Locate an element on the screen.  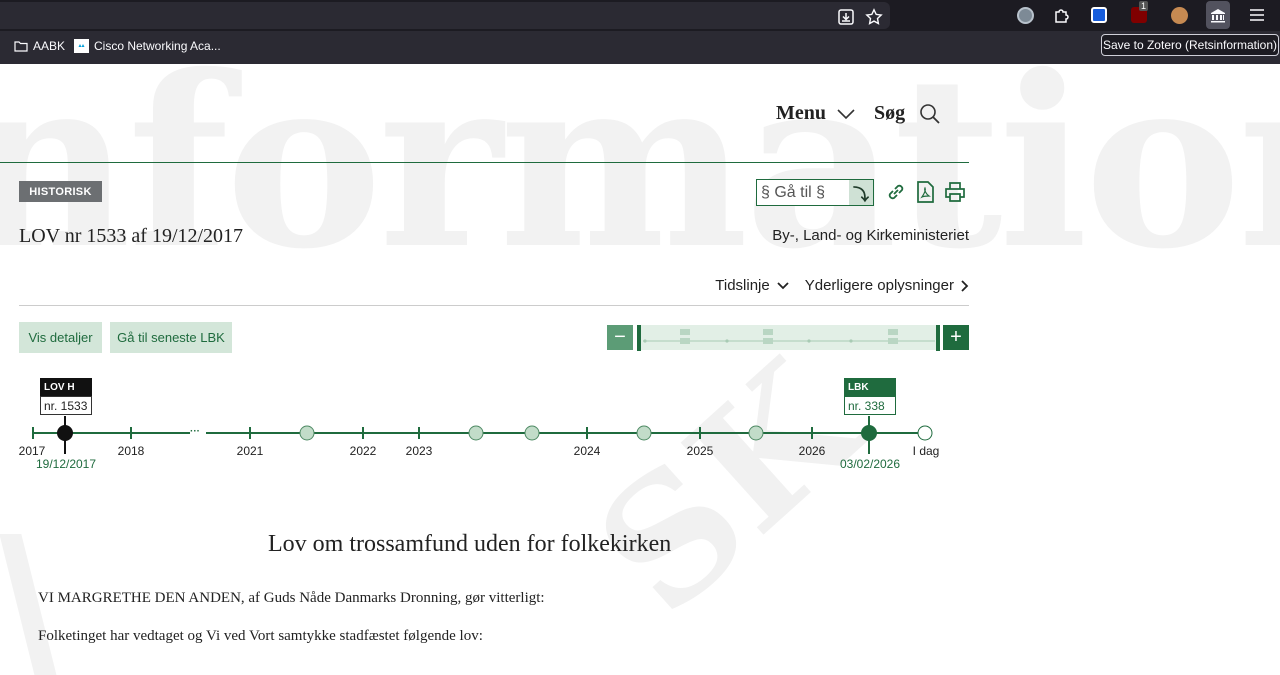
timeline-date-left: 19/12/2017 is located at coordinates (66, 464).